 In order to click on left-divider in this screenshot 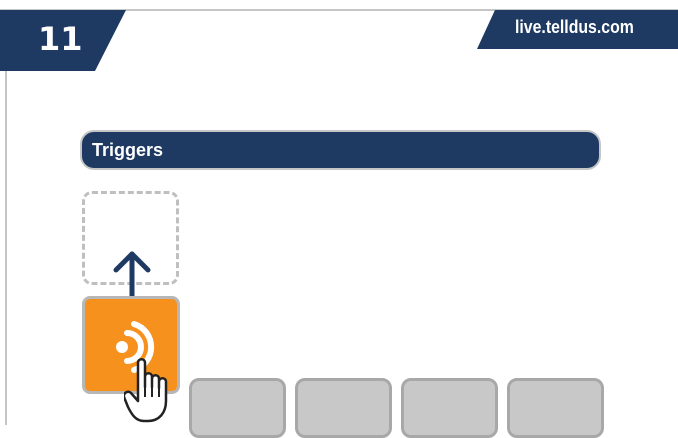, I will do `click(6, 247)`.